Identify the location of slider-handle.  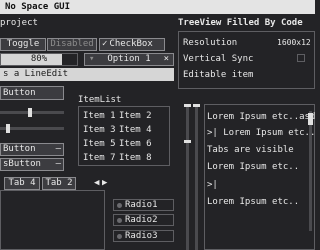
(30, 112).